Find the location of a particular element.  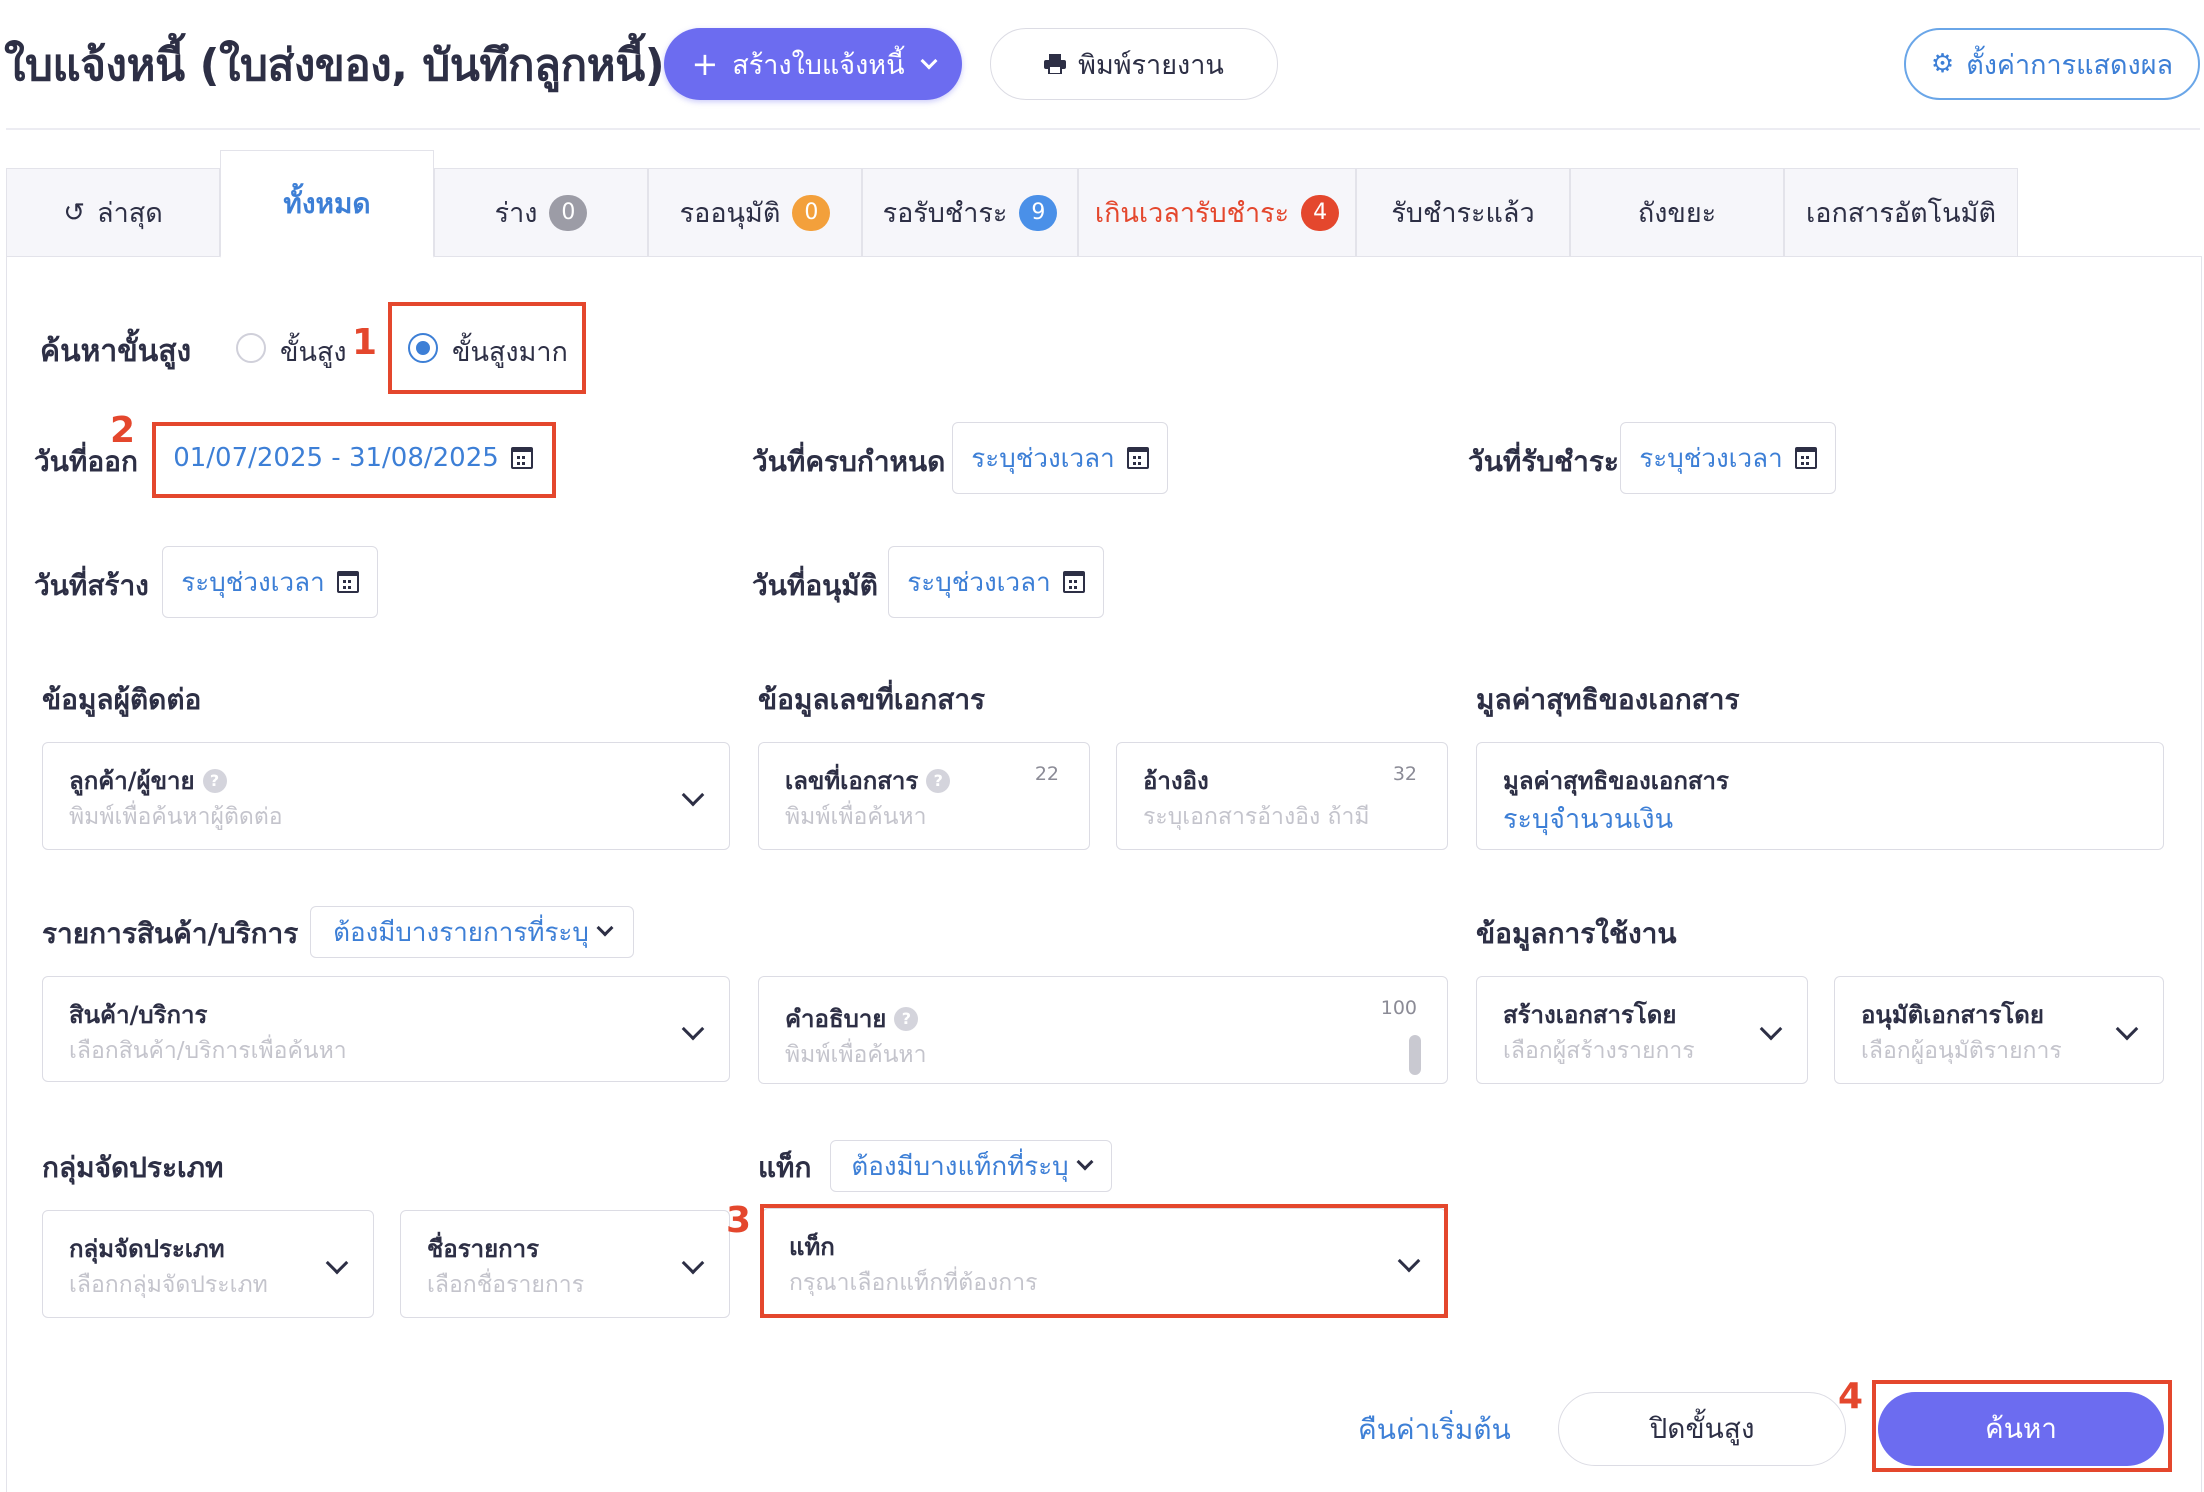

tag-section-title: แท็ก is located at coordinates (785, 1167).